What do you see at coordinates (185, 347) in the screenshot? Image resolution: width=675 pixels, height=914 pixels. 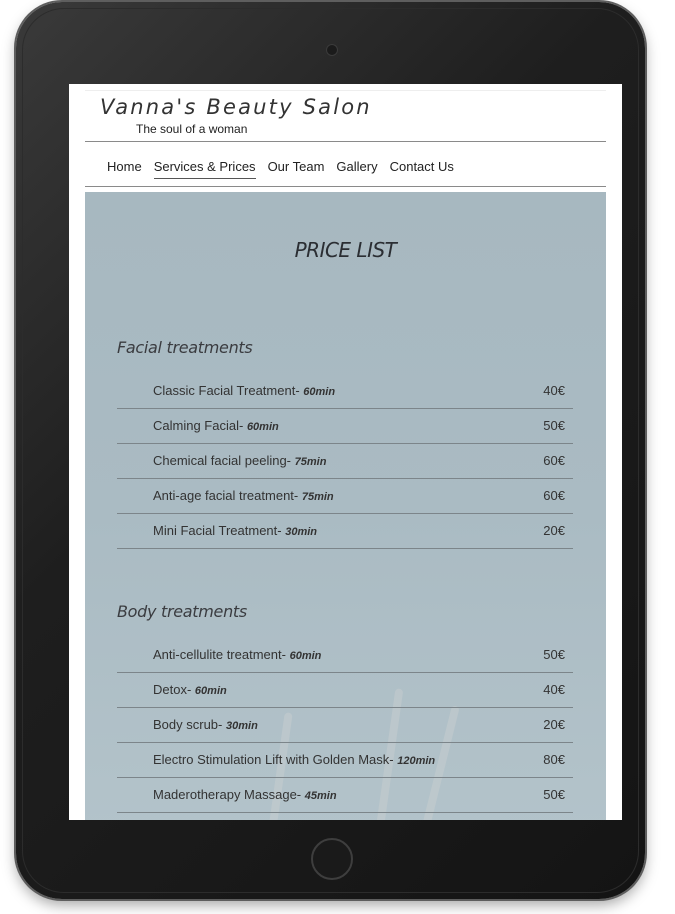 I see `section-title-facial: Facial treatments` at bounding box center [185, 347].